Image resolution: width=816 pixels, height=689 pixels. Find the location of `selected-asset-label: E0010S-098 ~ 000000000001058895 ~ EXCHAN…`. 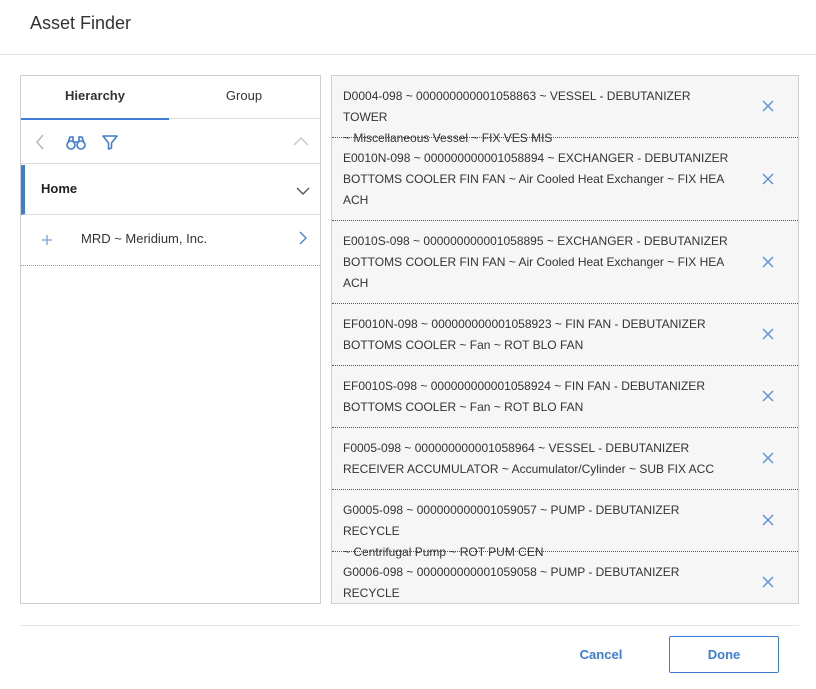

selected-asset-label: E0010S-098 ~ 000000000001058895 ~ EXCHAN… is located at coordinates (538, 262).